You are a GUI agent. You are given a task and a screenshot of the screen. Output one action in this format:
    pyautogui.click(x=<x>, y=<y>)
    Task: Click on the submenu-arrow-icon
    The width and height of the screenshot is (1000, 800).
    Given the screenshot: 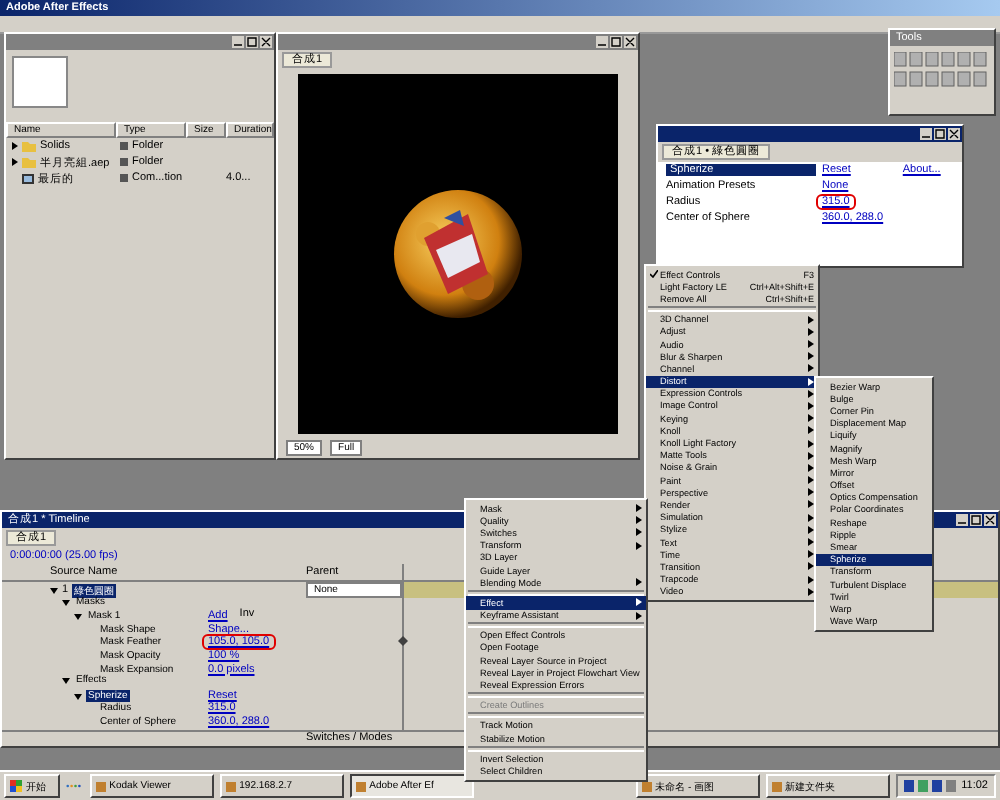 What is the action you would take?
    pyautogui.click(x=639, y=582)
    